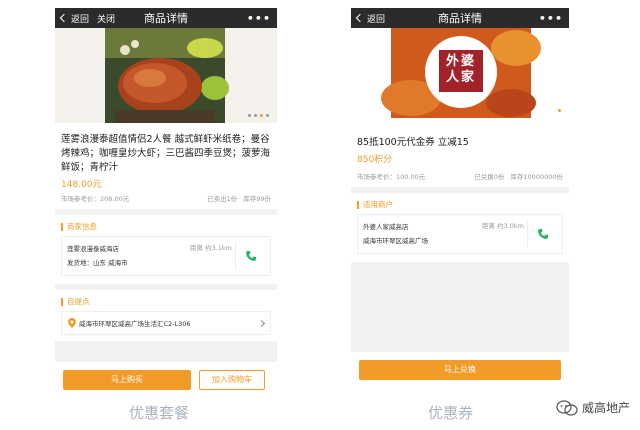 The height and width of the screenshot is (430, 640). Describe the element at coordinates (166, 256) in the screenshot. I see `merchant-card: 莲雾浪漫泰威海店 发货地：山东 威海市 距离 约3.1km` at that location.